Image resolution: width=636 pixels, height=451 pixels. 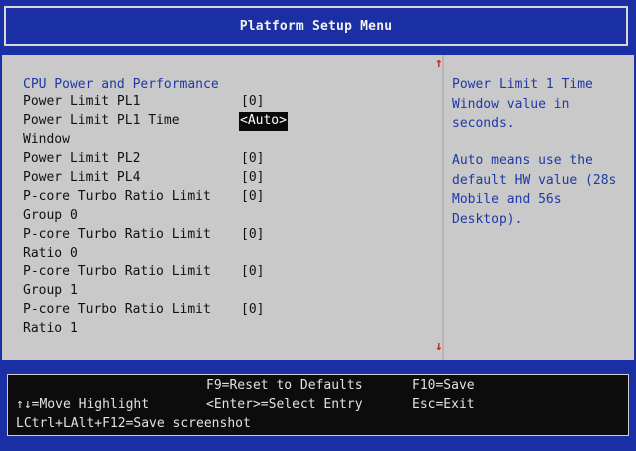 I want to click on key-hint-select-entry: <Enter>=Select Entry, so click(x=284, y=404).